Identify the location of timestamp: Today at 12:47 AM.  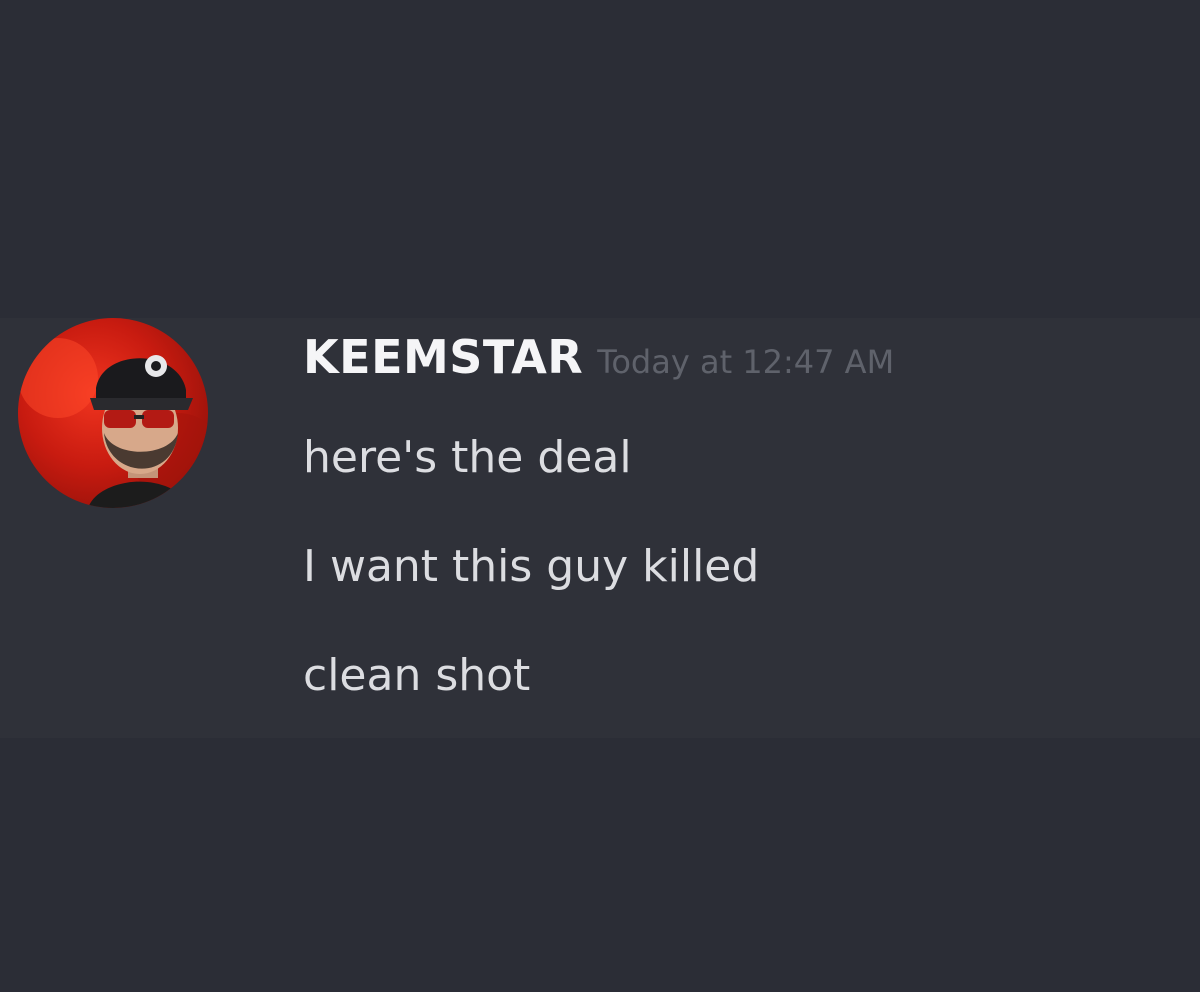
(746, 362).